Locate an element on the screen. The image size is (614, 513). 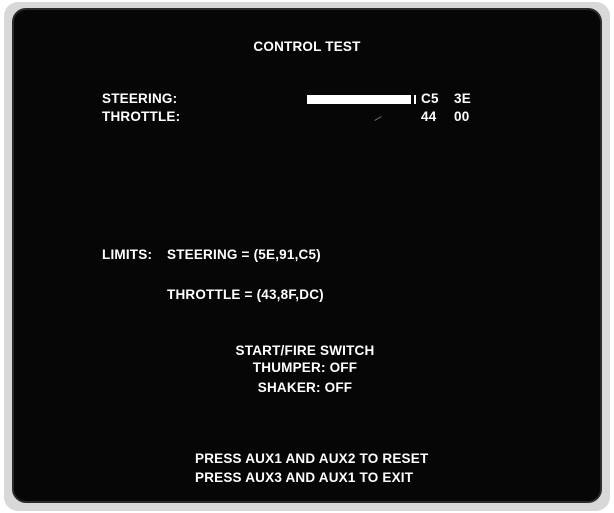
throttle-value-1: 44 is located at coordinates (429, 116).